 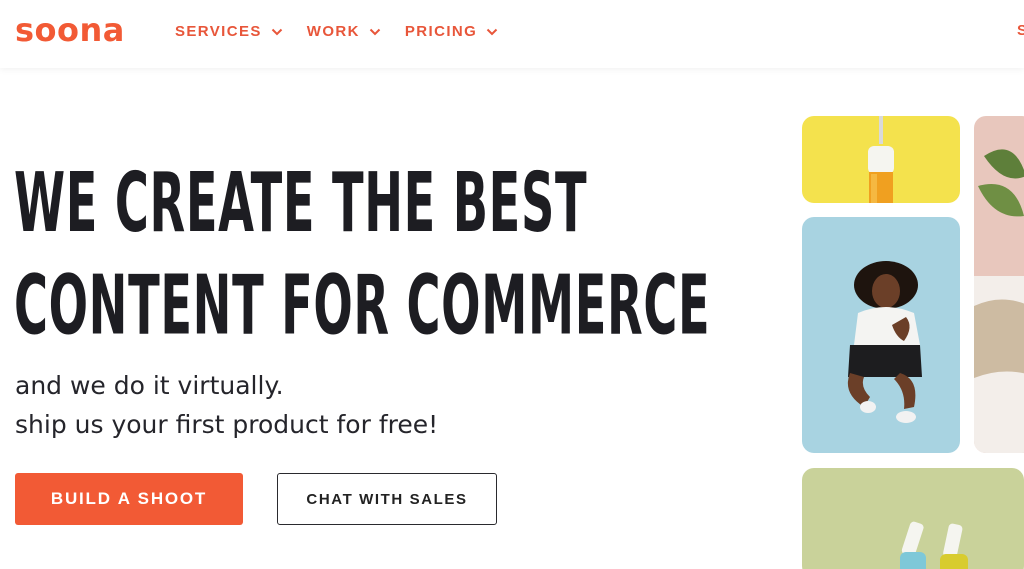 I want to click on nav-pricing-label: PRICING, so click(x=441, y=31).